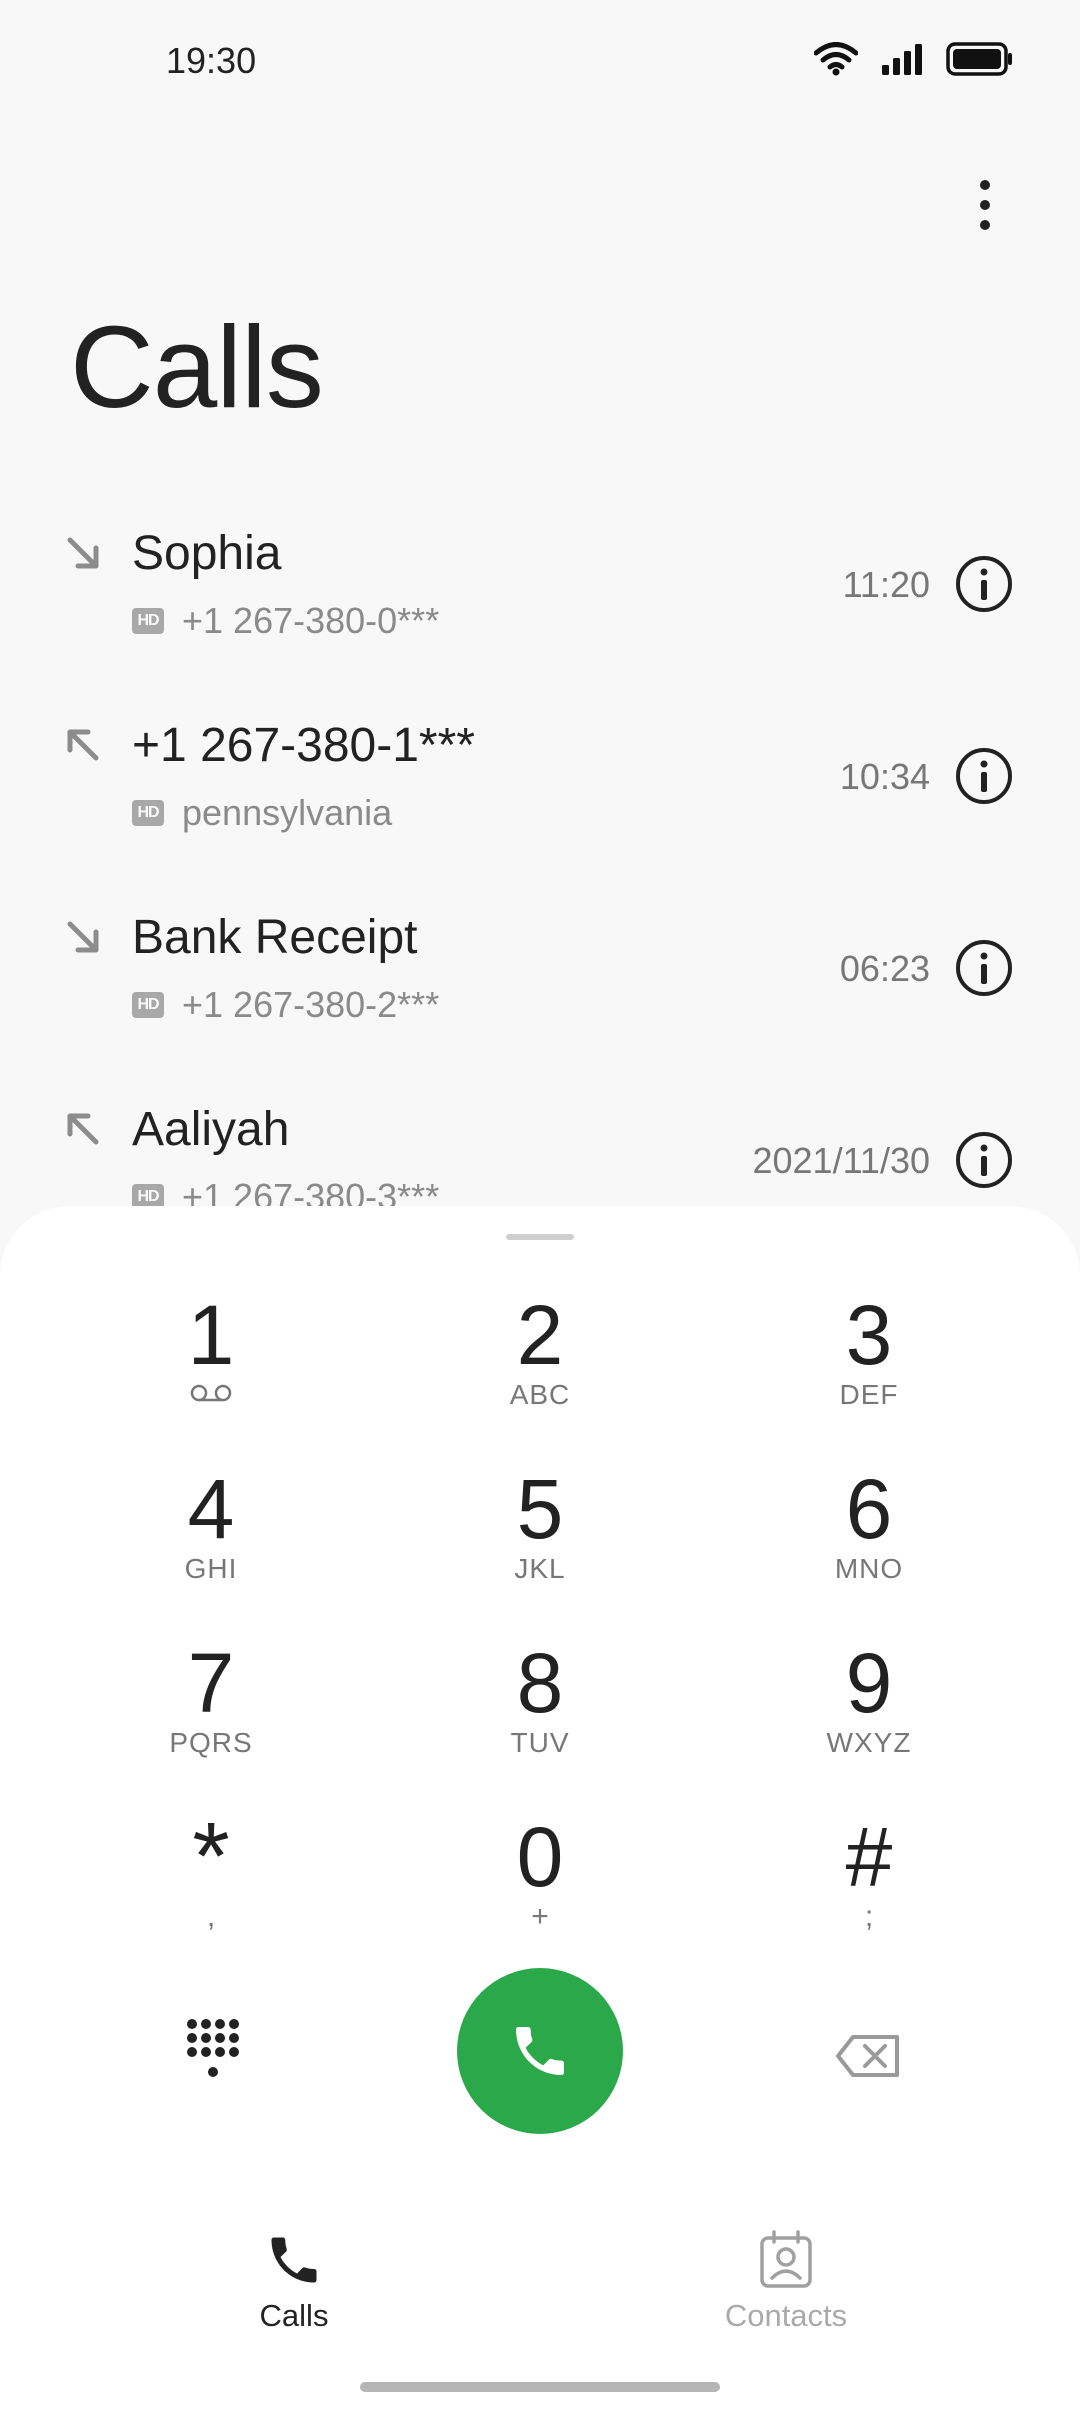 This screenshot has width=1080, height=2412. I want to click on hide-dialpad-button, so click(212, 2051).